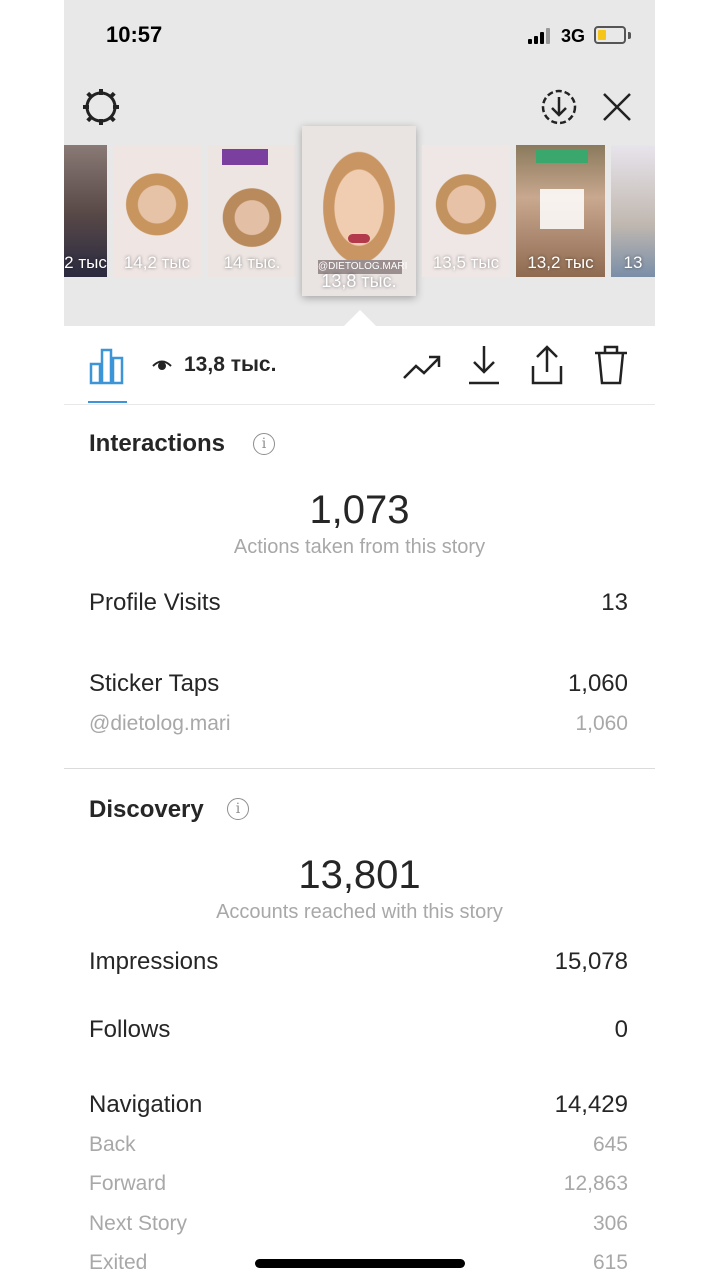  I want to click on story-thumbnail: 13,2 тыс, so click(560, 211).